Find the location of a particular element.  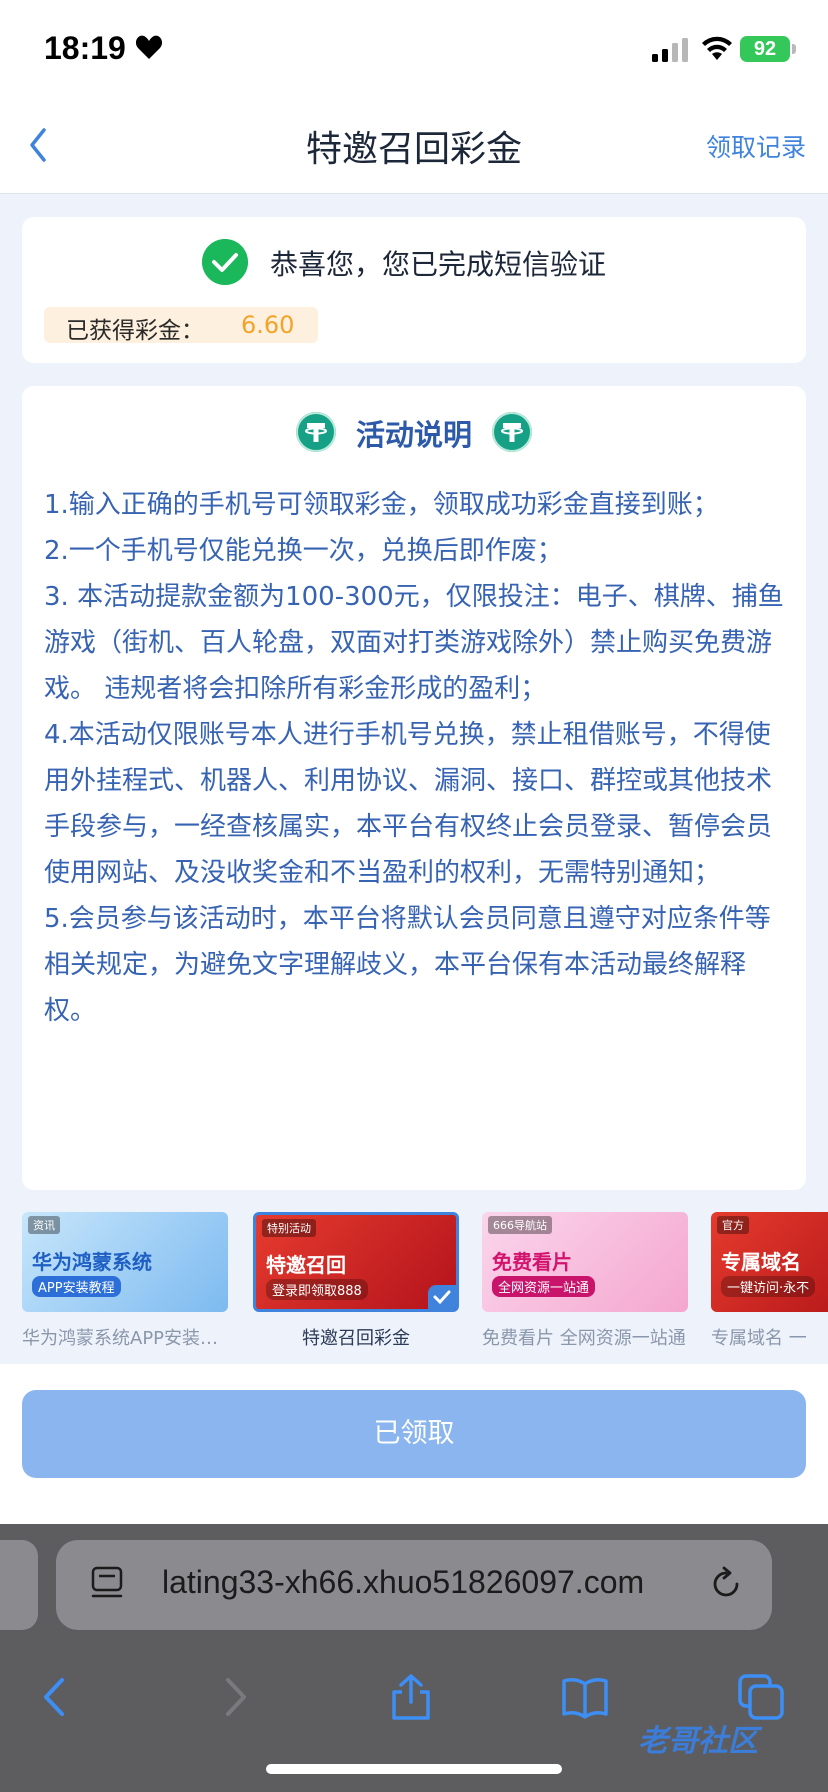

tabs-icon is located at coordinates (761, 1697).